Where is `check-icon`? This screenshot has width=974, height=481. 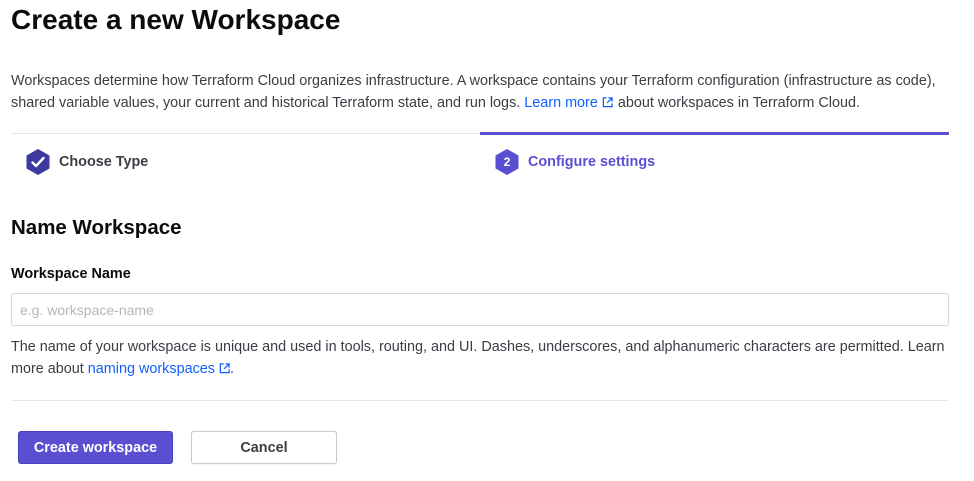
check-icon is located at coordinates (38, 162).